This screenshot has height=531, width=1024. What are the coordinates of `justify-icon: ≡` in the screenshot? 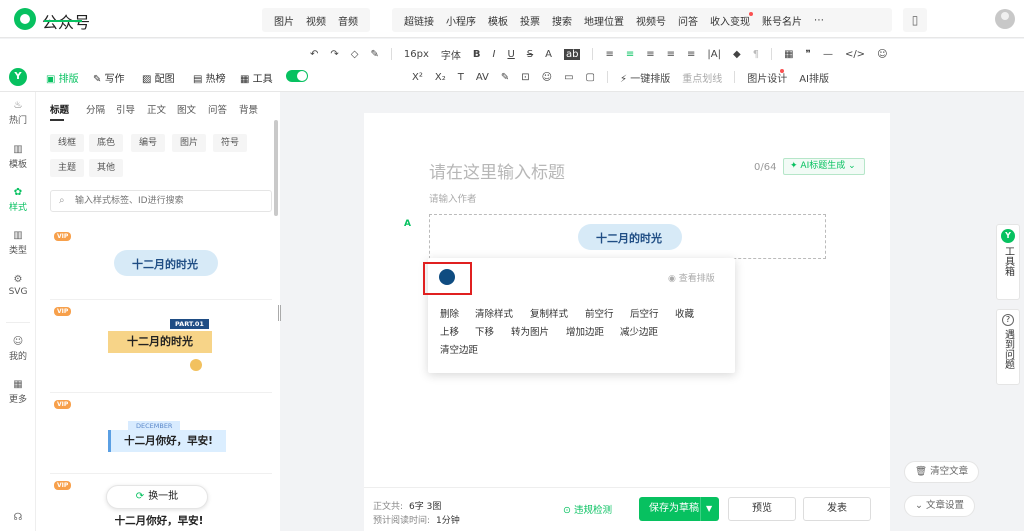 It's located at (671, 54).